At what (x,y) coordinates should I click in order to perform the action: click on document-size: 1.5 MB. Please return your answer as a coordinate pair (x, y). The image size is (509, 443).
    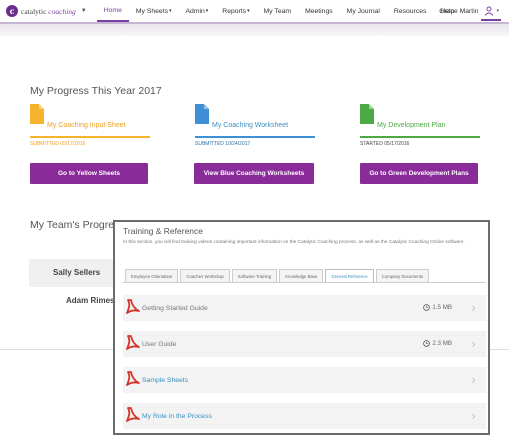
    Looking at the image, I should click on (437, 307).